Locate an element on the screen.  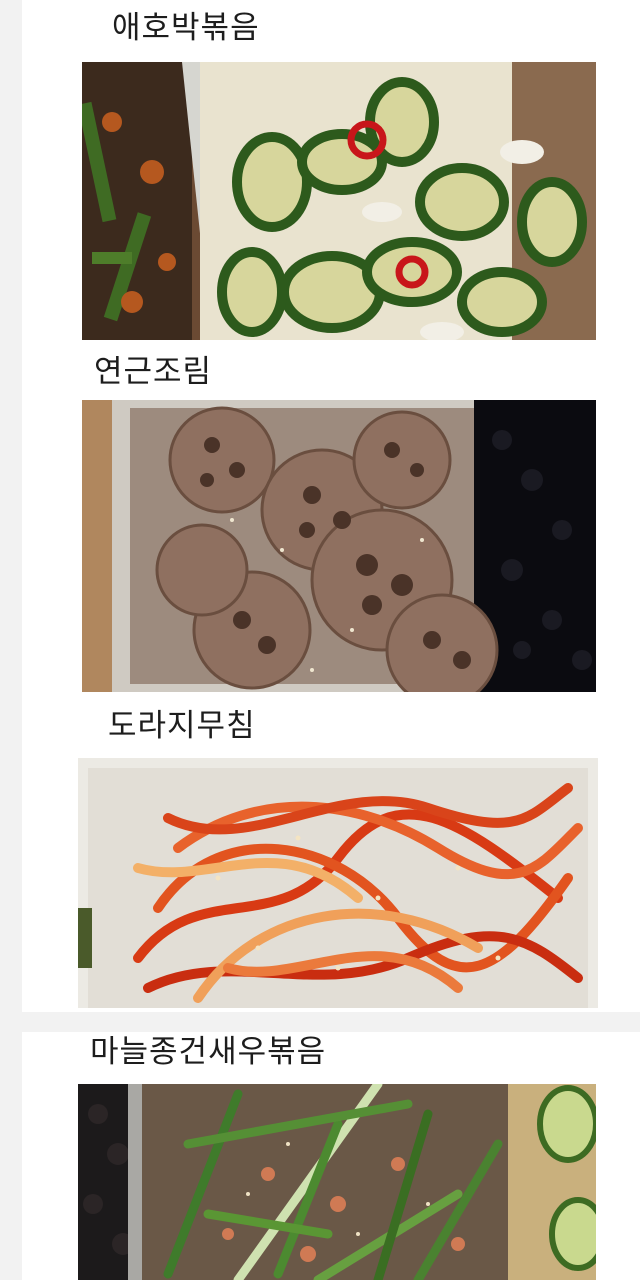
garlic-scape-dried-shrimp-photo is located at coordinates (337, 1182).